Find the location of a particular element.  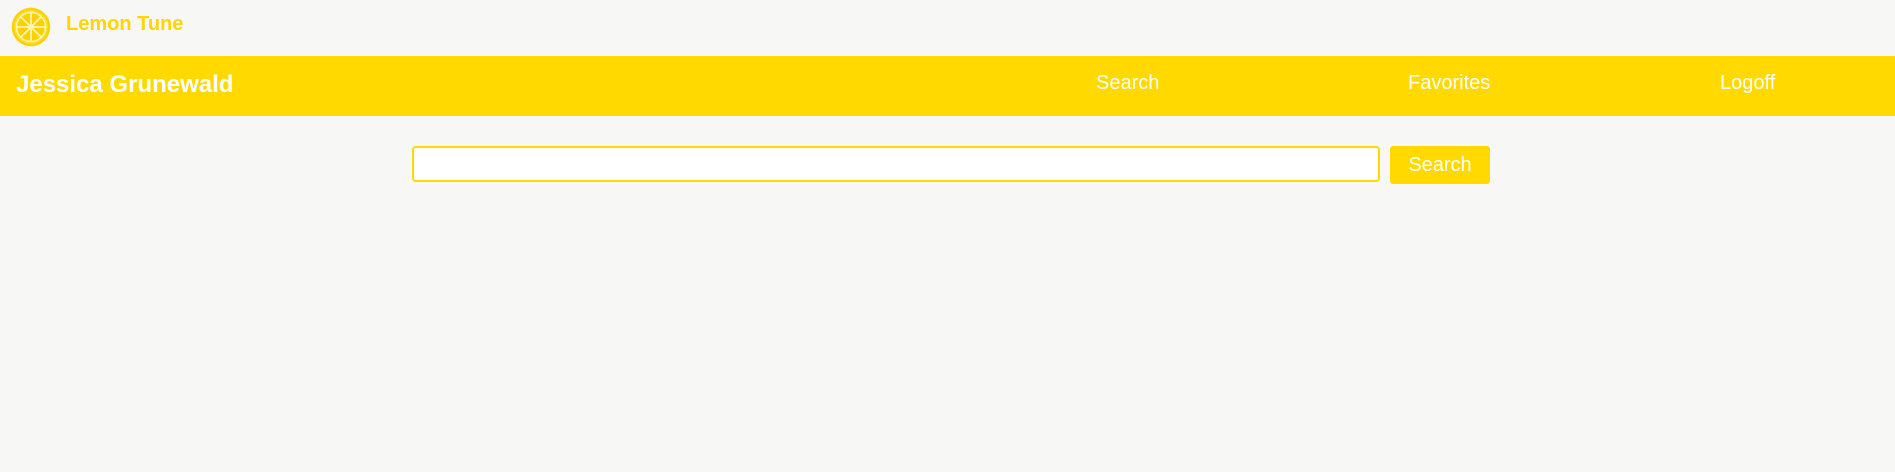

lemon-slice-icon-graphic is located at coordinates (31, 27).